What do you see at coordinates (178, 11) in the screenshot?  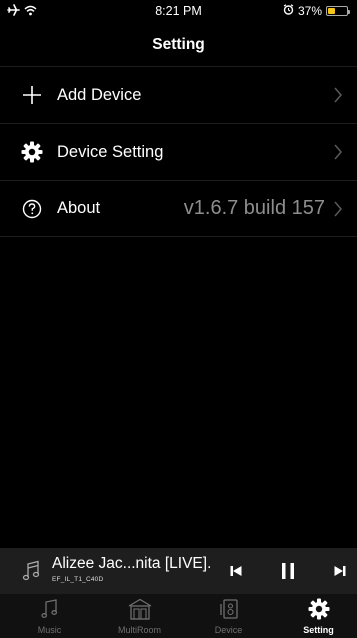 I see `status-bar: 8:21 PM 37%` at bounding box center [178, 11].